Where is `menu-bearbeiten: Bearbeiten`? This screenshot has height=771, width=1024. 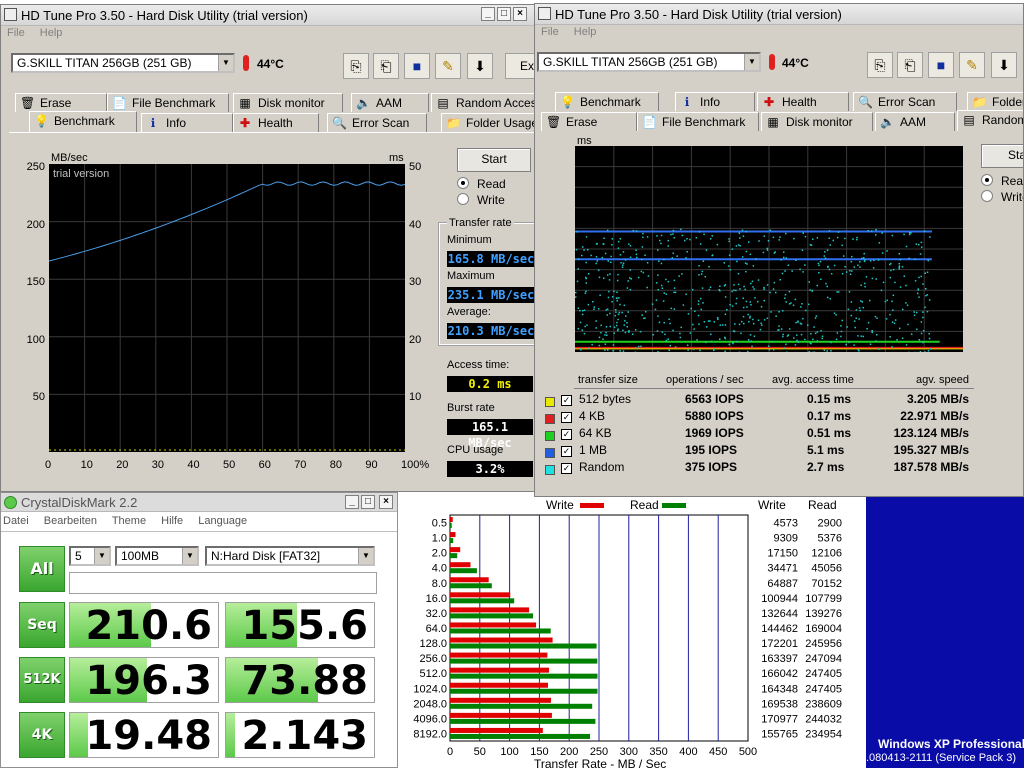
menu-bearbeiten: Bearbeiten is located at coordinates (70, 521).